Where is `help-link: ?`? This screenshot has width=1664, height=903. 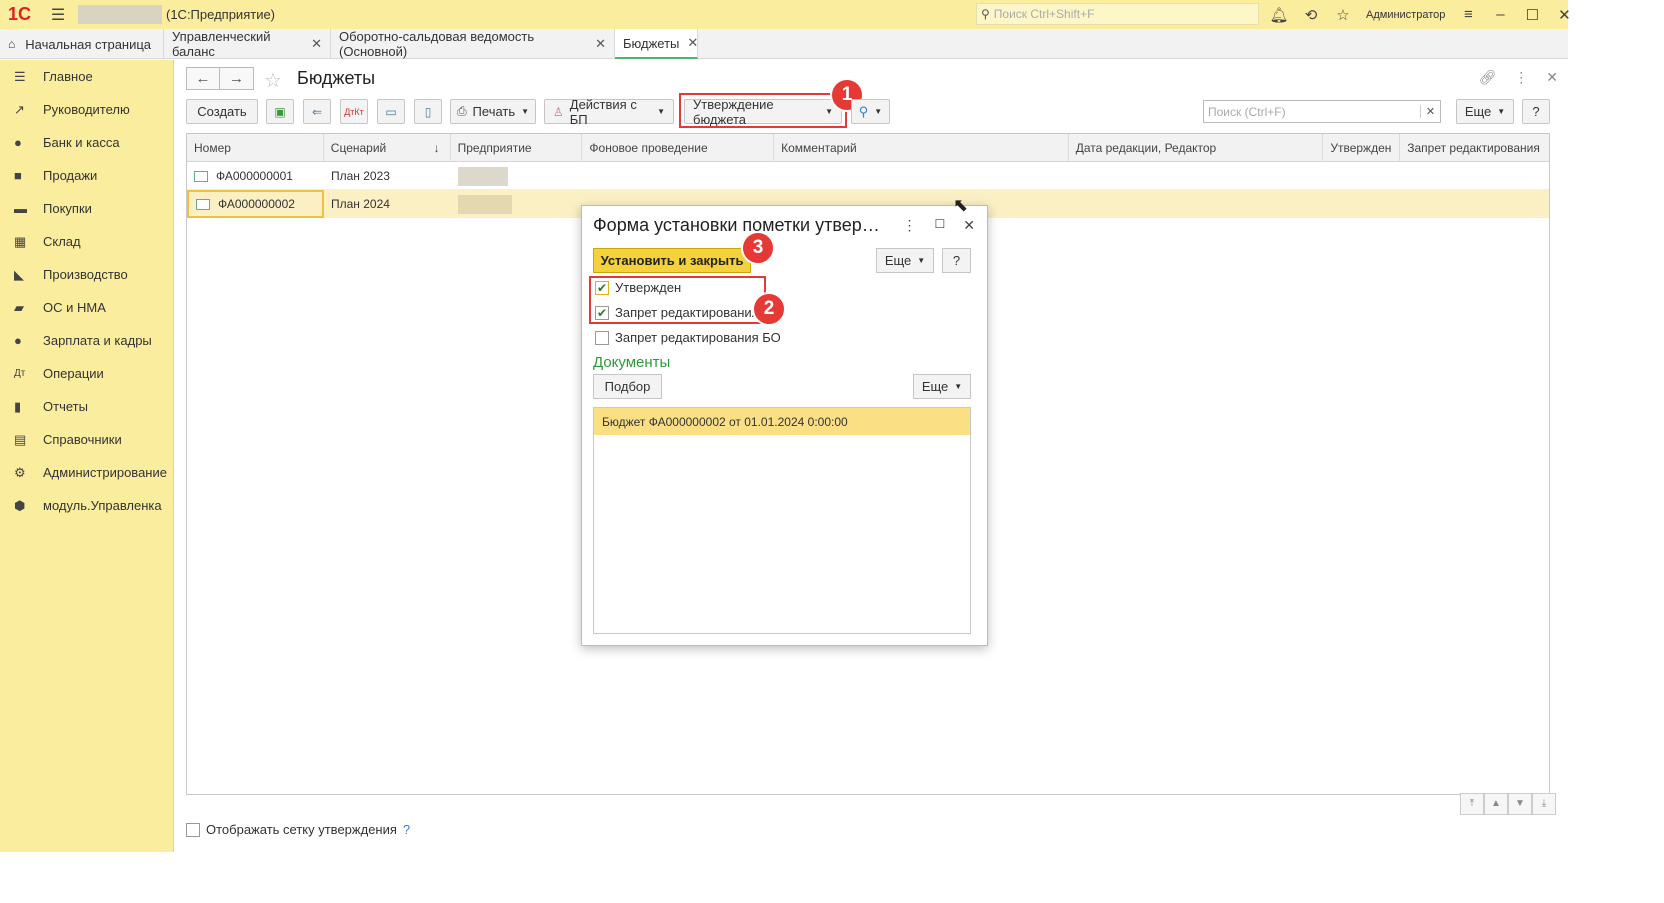 help-link: ? is located at coordinates (406, 829).